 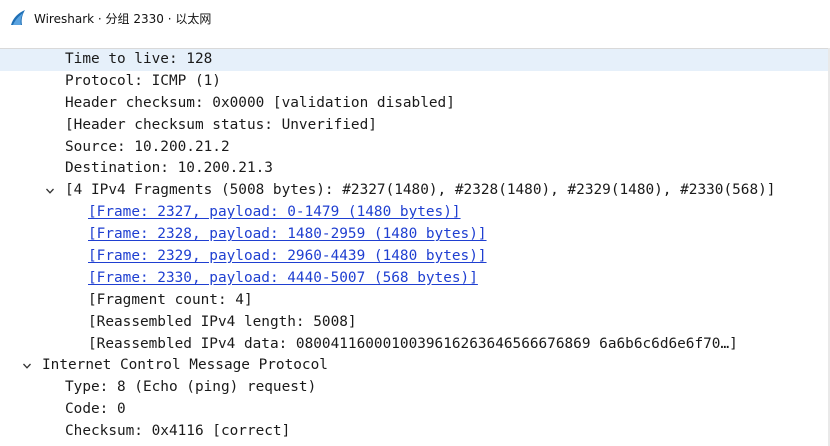 What do you see at coordinates (170, 299) in the screenshot?
I see `tree-row-label: [Fragment count: 4]` at bounding box center [170, 299].